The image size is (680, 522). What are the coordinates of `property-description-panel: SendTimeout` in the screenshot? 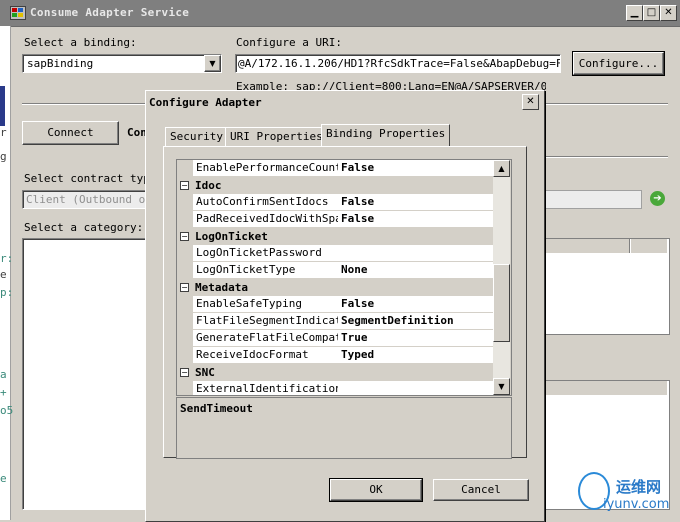 It's located at (344, 428).